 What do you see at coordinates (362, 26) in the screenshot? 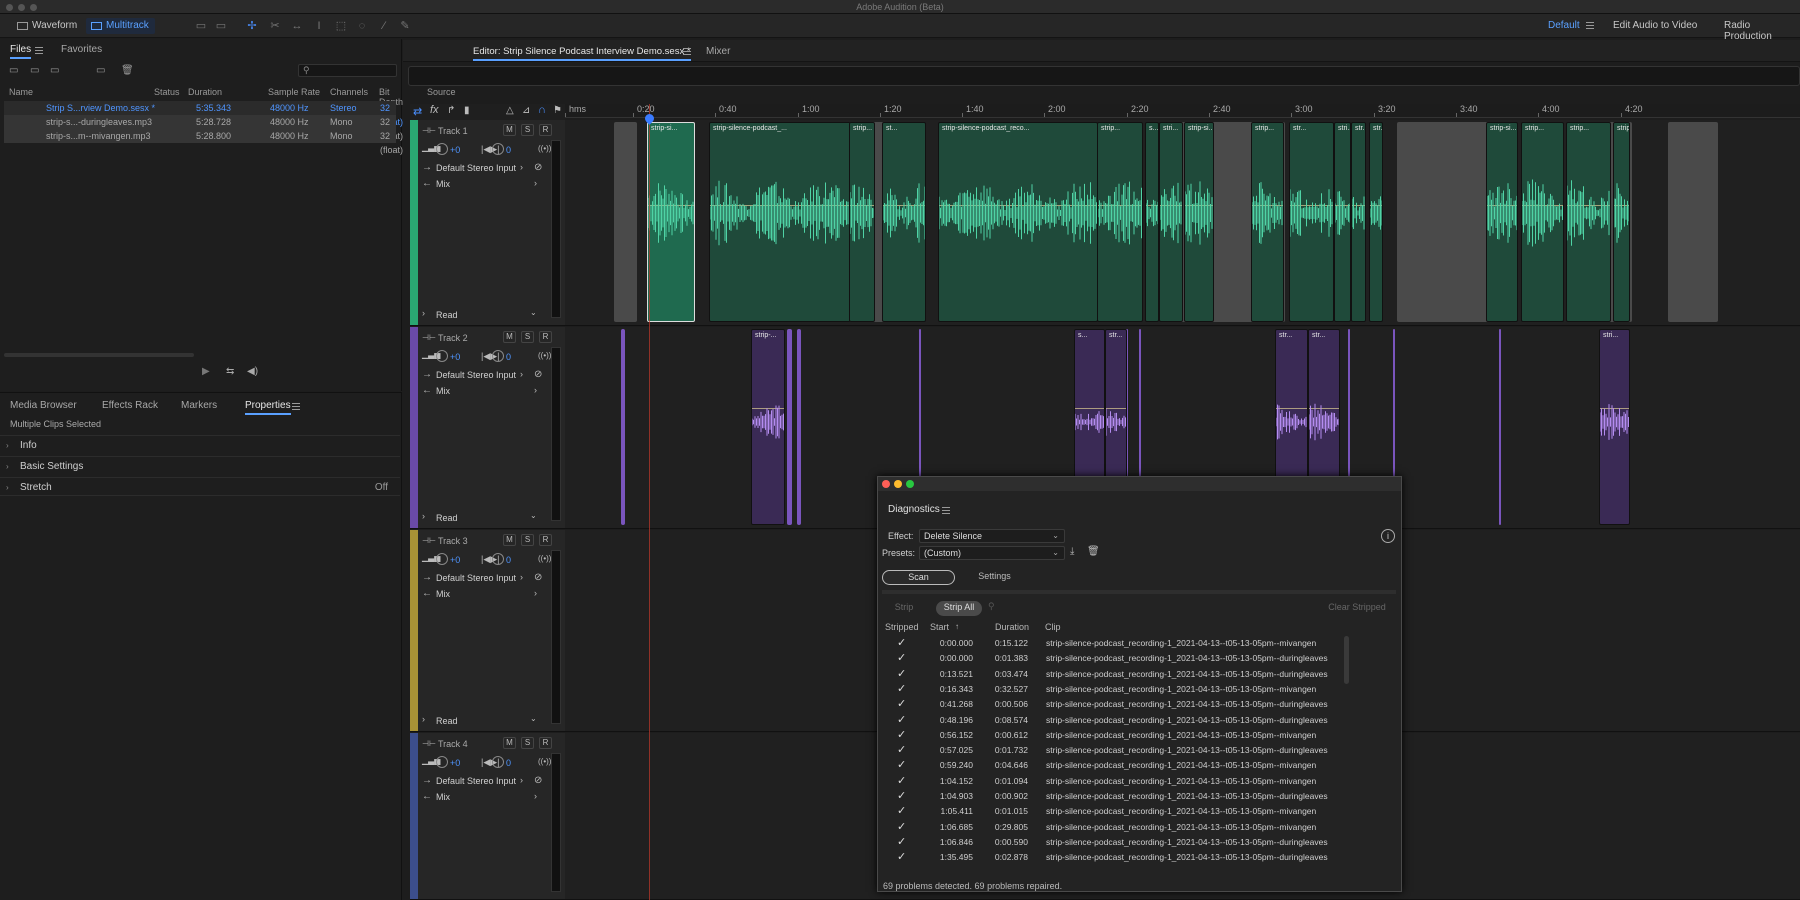
I see `lasso-selection-icon: ◌` at bounding box center [362, 26].